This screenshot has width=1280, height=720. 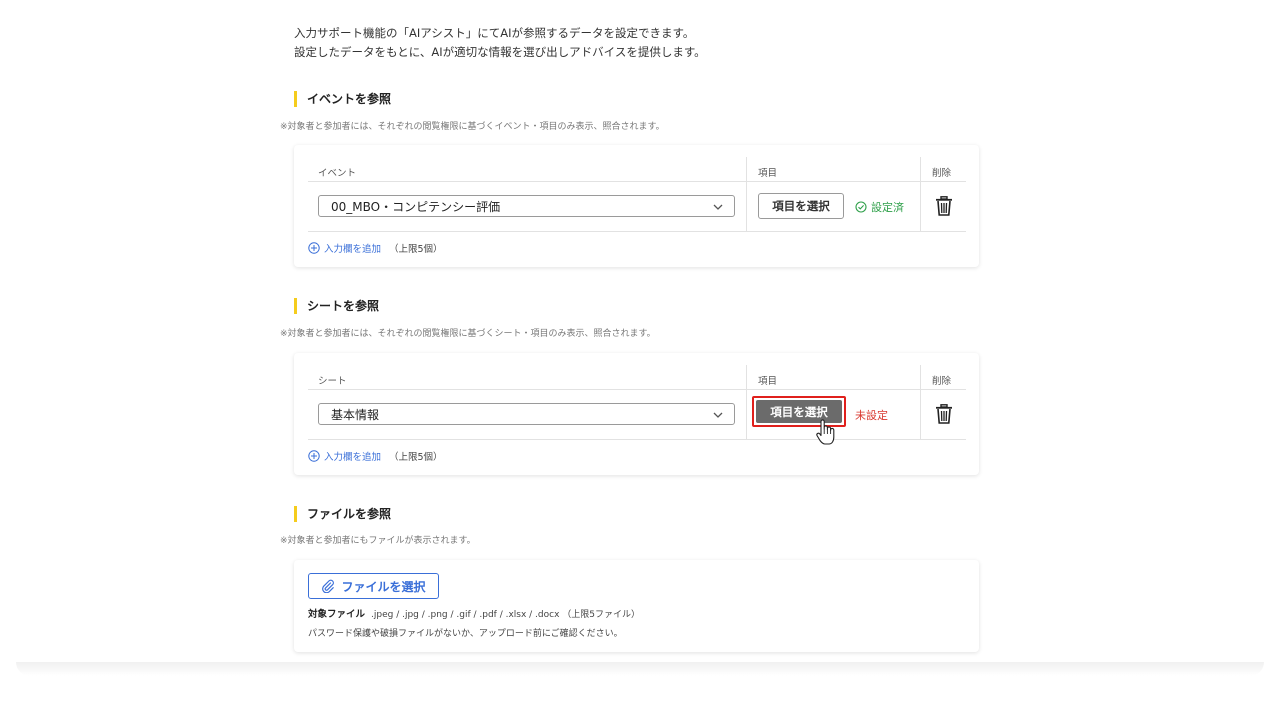 I want to click on sheet-select: 基本情報, so click(x=526, y=414).